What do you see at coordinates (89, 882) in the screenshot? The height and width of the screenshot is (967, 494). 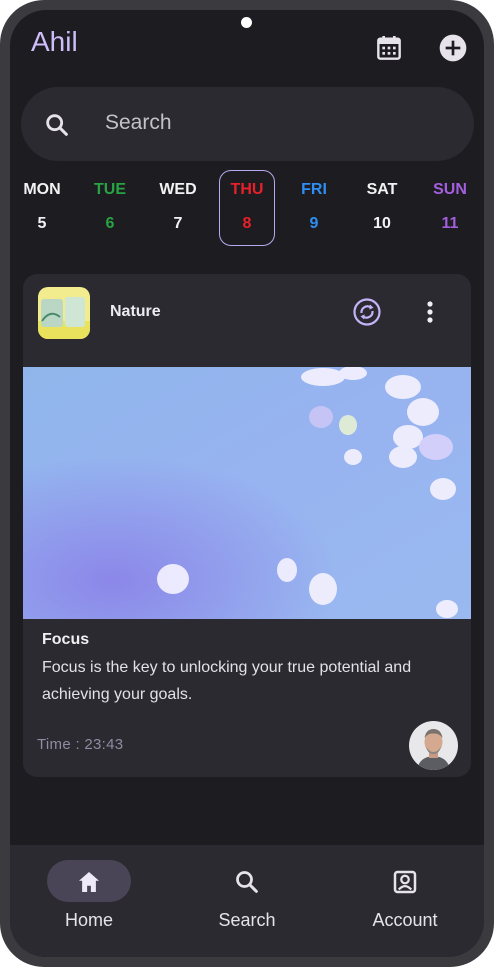 I see `home-icon` at bounding box center [89, 882].